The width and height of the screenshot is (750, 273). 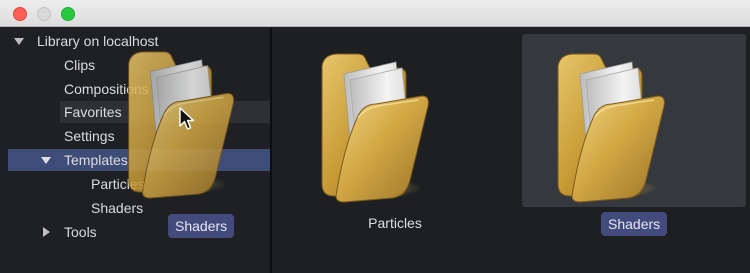 What do you see at coordinates (80, 232) in the screenshot?
I see `sidebar-item-label: Tools` at bounding box center [80, 232].